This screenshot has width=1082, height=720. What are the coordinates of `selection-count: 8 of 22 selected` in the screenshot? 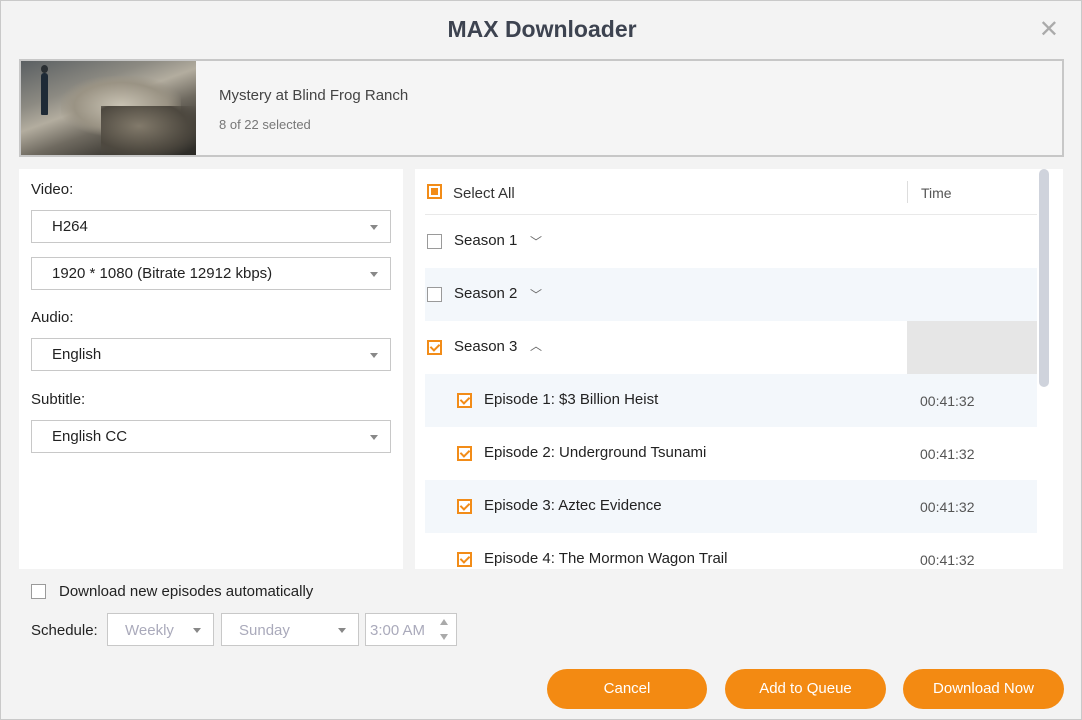 It's located at (265, 124).